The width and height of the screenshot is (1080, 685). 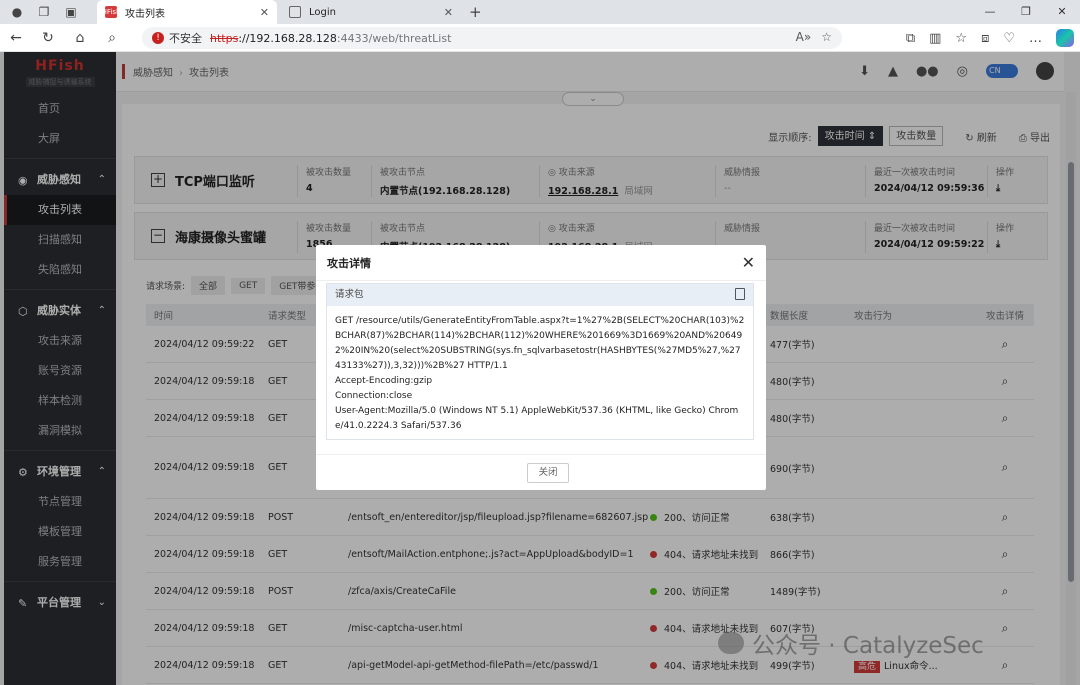 What do you see at coordinates (541, 454) in the screenshot?
I see `divider` at bounding box center [541, 454].